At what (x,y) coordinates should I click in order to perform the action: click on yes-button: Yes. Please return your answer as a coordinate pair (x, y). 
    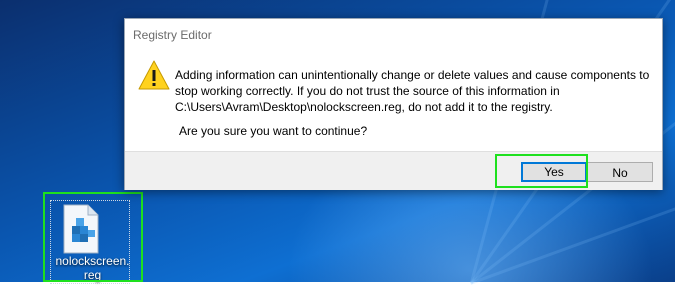
    Looking at the image, I should click on (554, 172).